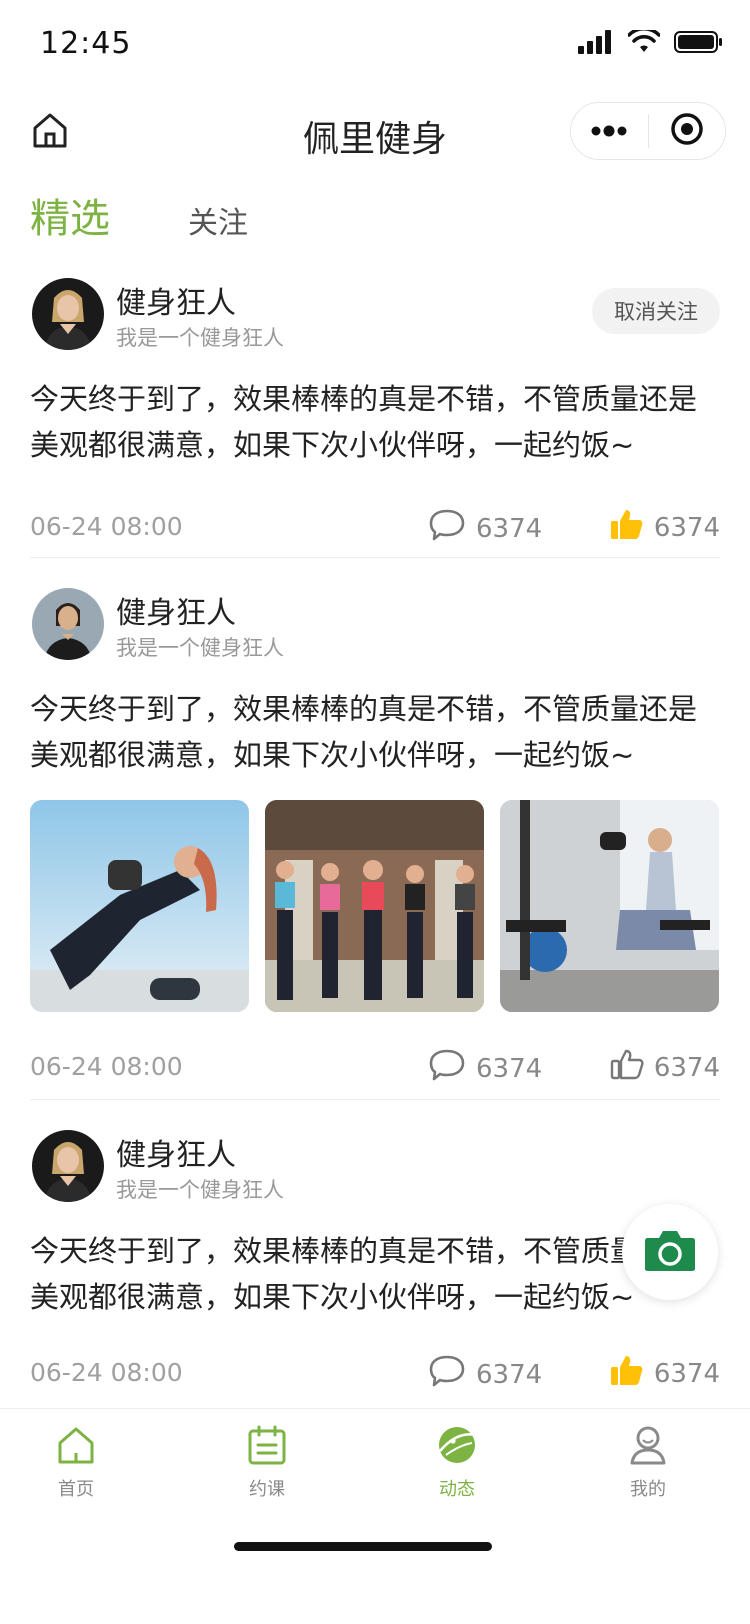 The height and width of the screenshot is (1624, 750). What do you see at coordinates (76, 1447) in the screenshot?
I see `home-icon` at bounding box center [76, 1447].